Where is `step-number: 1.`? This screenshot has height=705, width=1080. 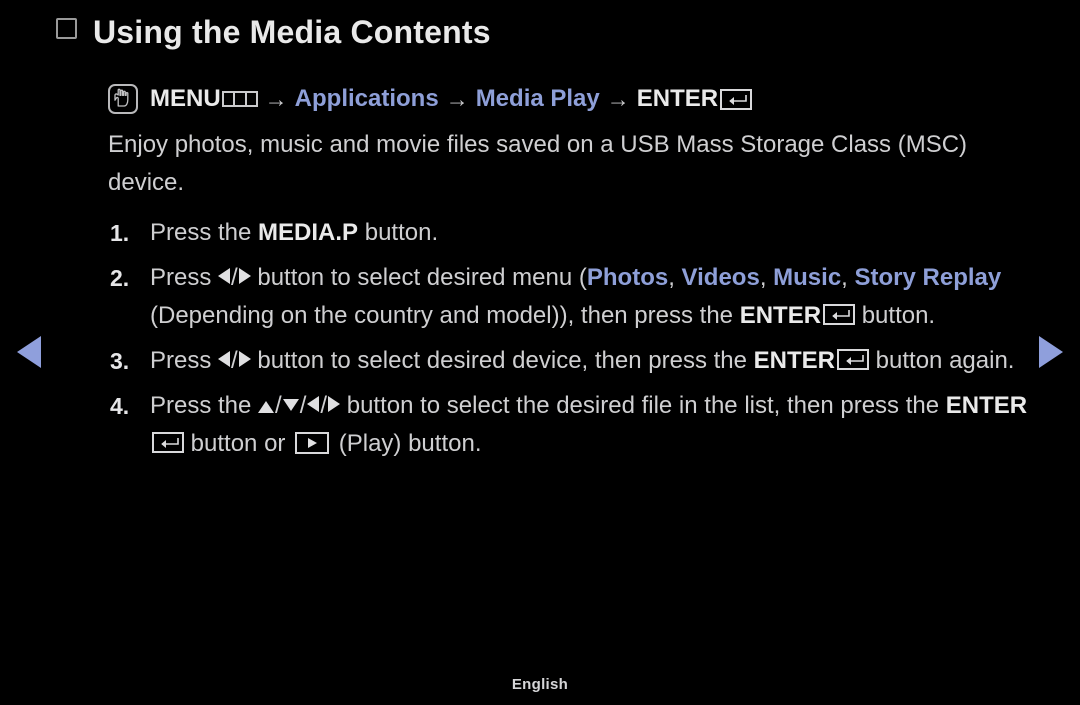
step-number: 1. is located at coordinates (120, 233).